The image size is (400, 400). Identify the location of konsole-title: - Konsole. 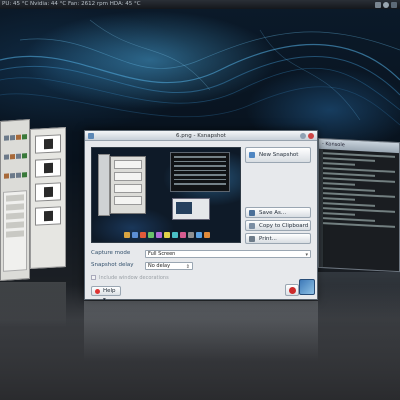
(359, 146).